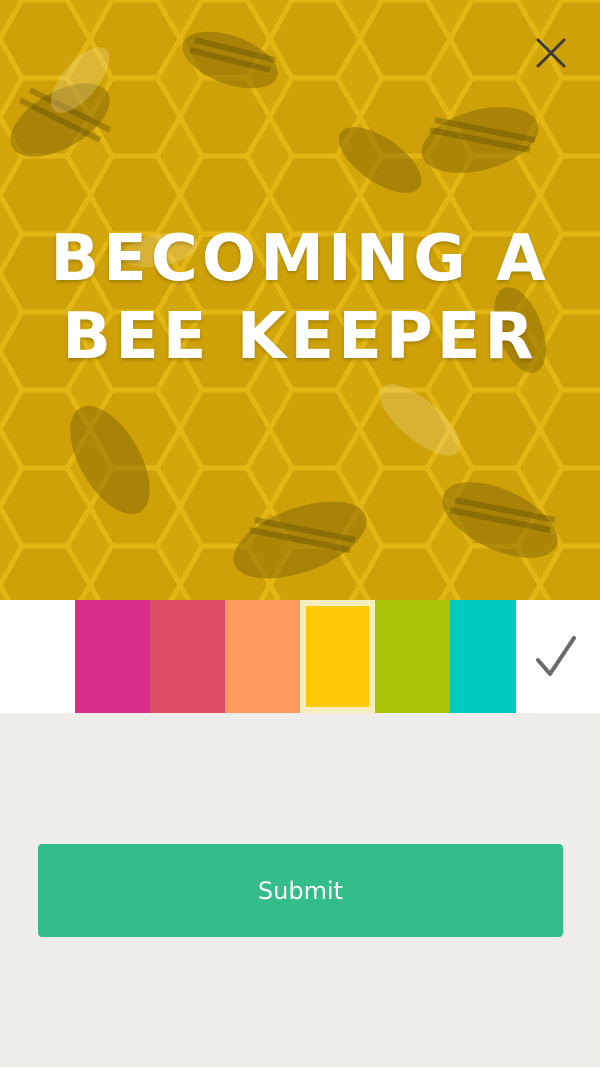 This screenshot has width=600, height=1067. I want to click on close-button, so click(551, 53).